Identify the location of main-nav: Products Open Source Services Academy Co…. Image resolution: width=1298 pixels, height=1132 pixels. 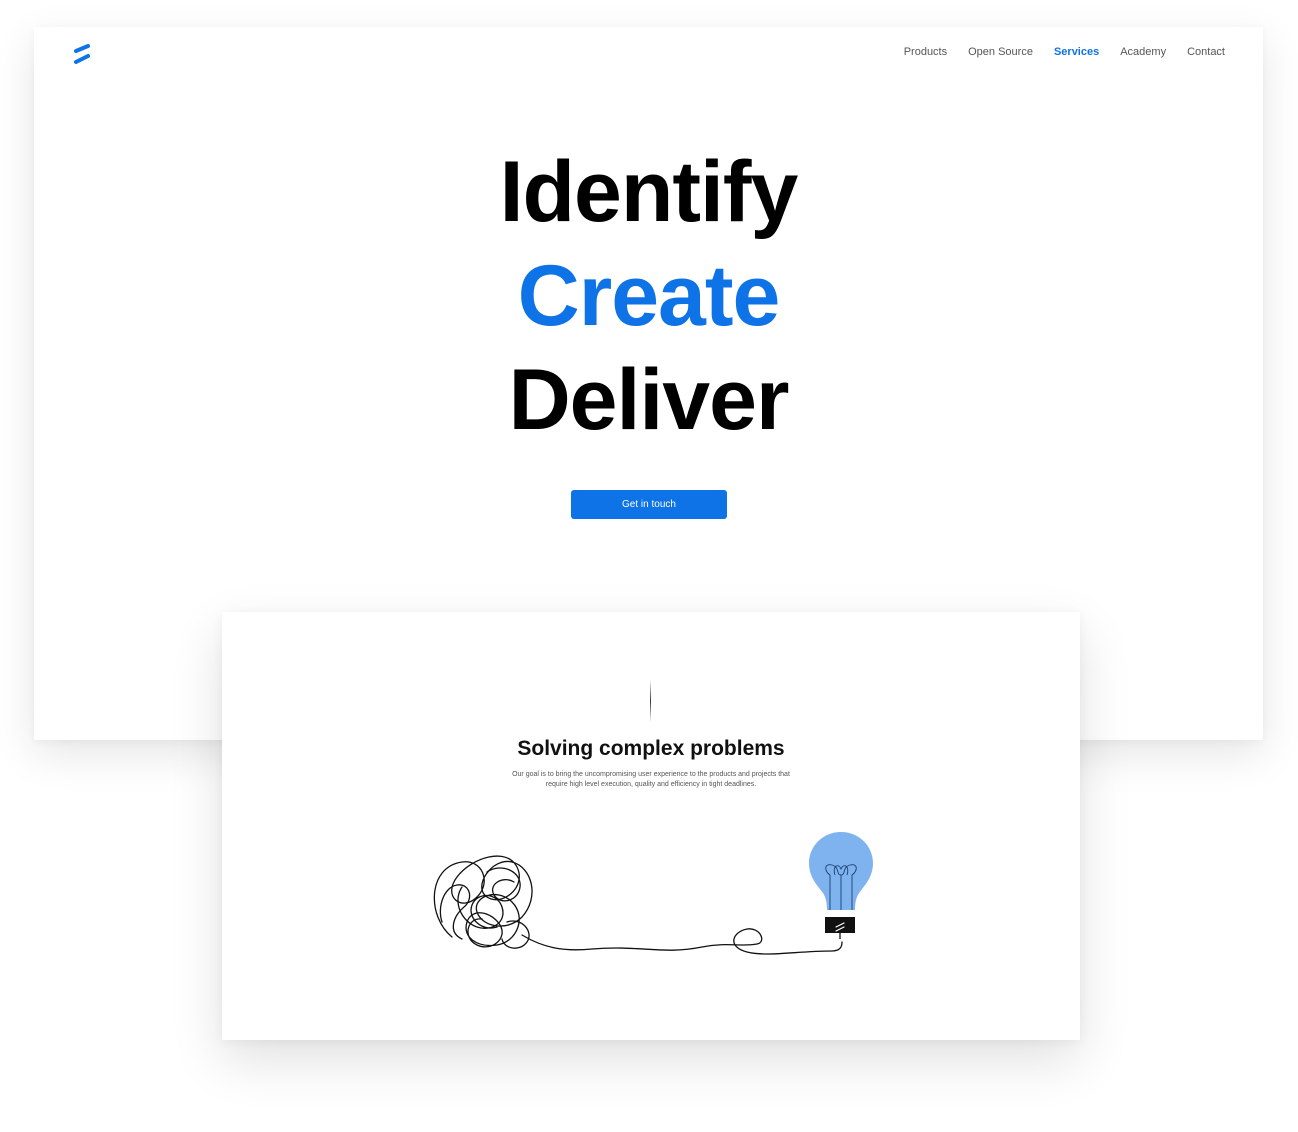
(1064, 52).